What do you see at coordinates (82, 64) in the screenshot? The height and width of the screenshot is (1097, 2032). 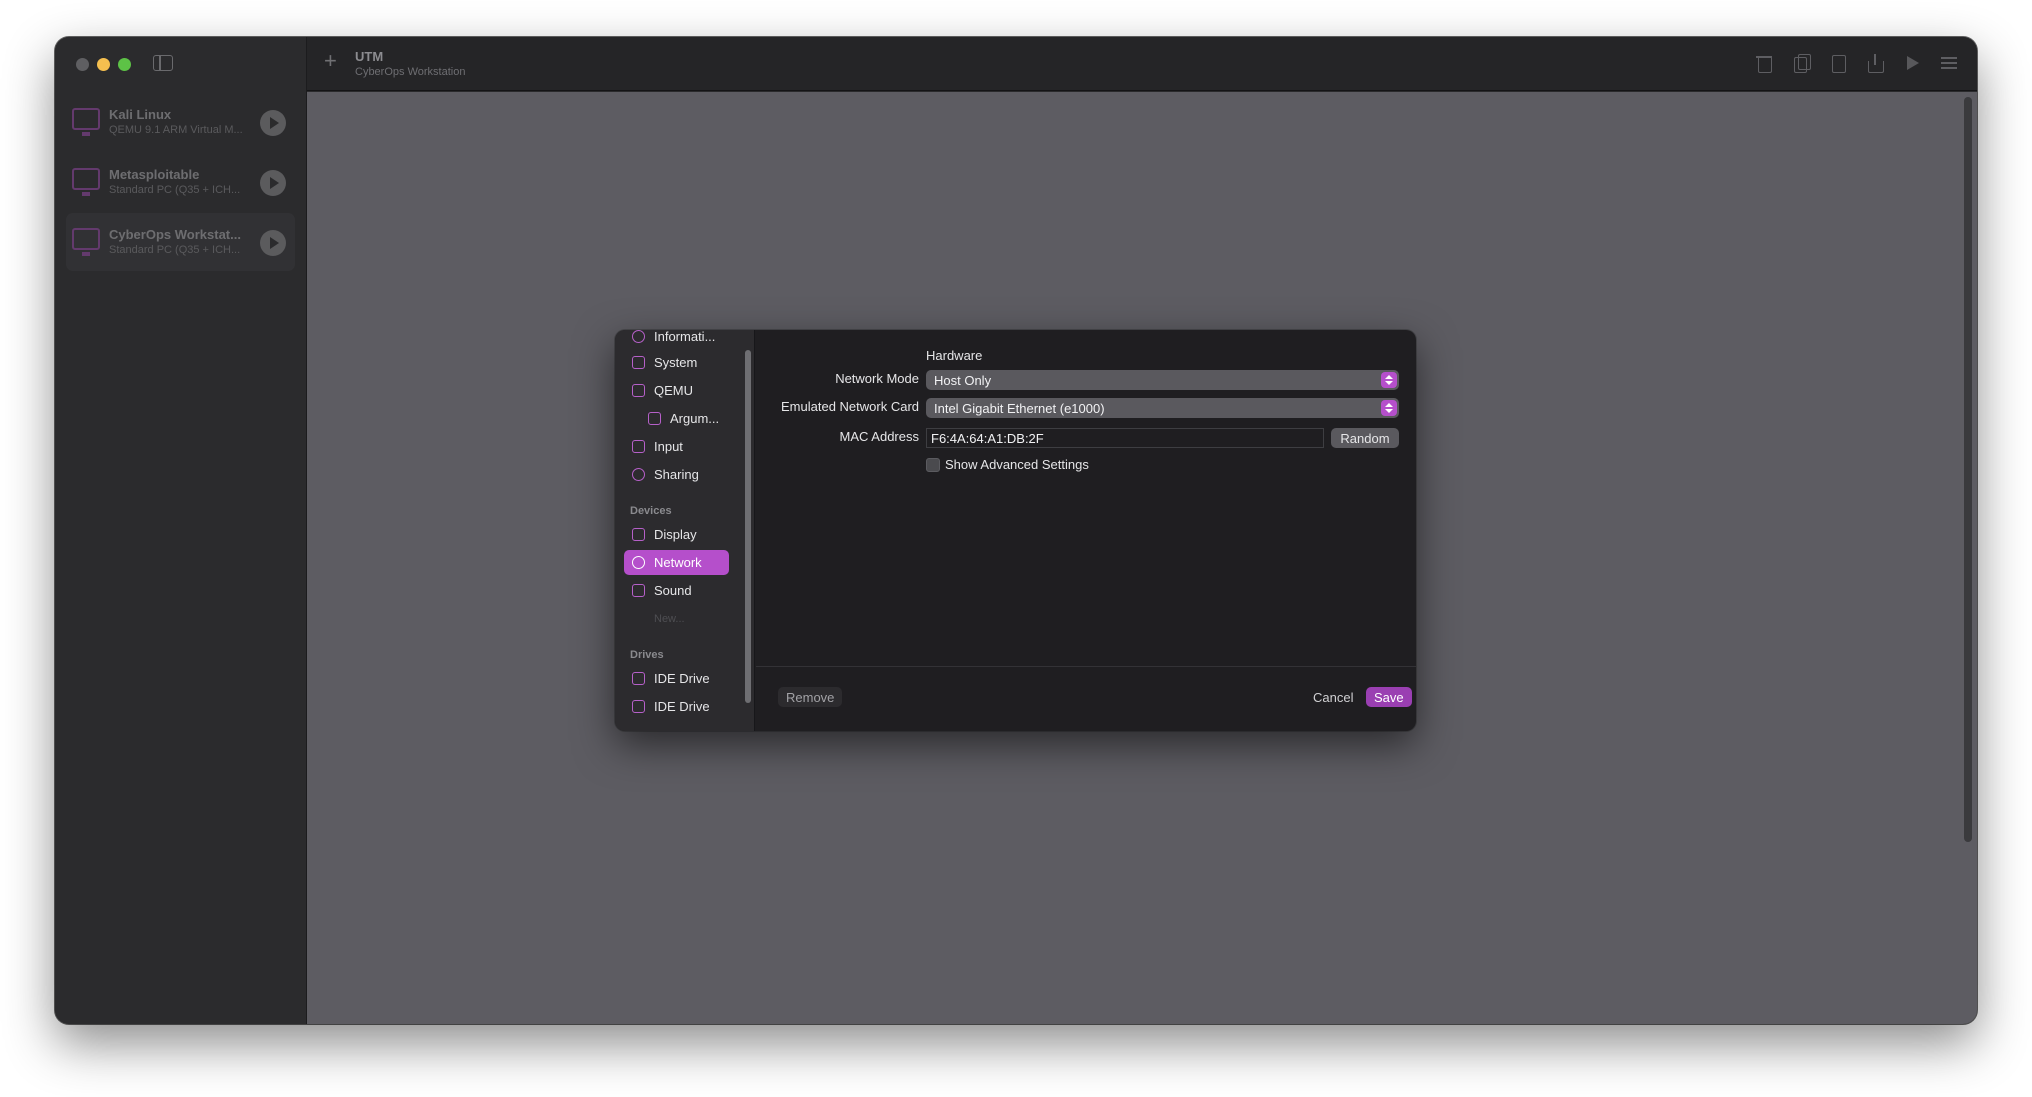 I see `close-window-button` at bounding box center [82, 64].